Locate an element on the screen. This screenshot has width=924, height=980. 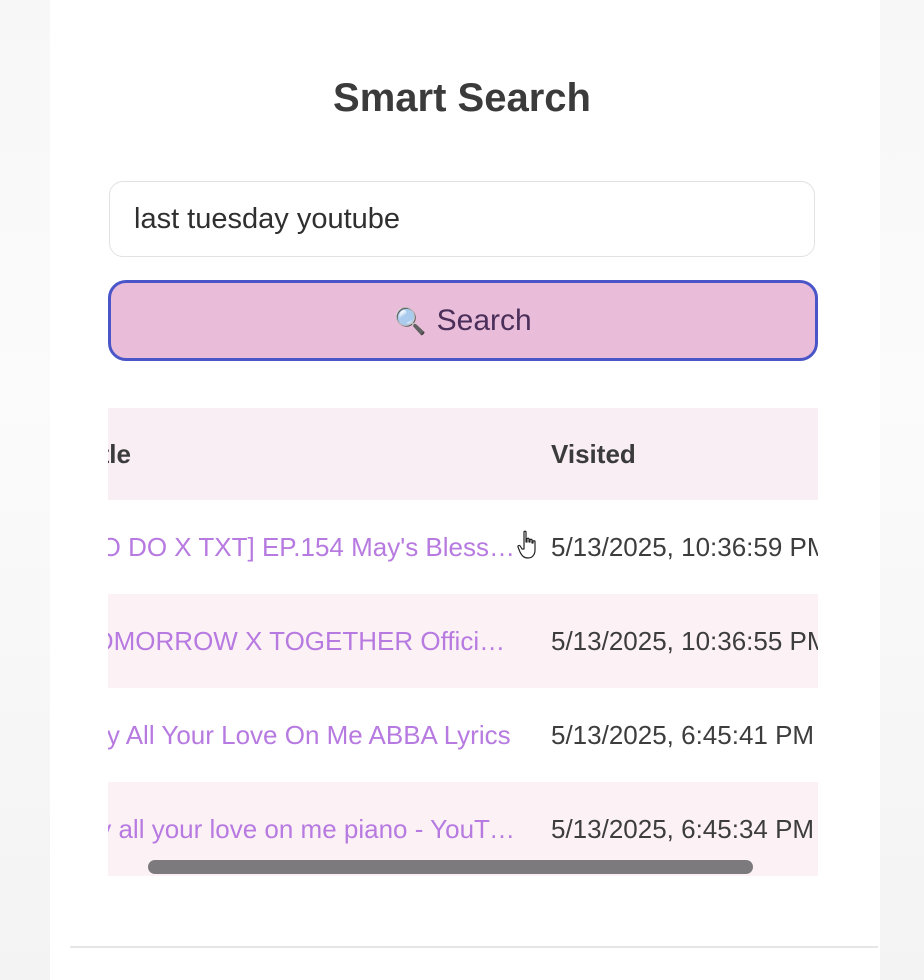
magnifying-glass-icon: 🔍 is located at coordinates (410, 320).